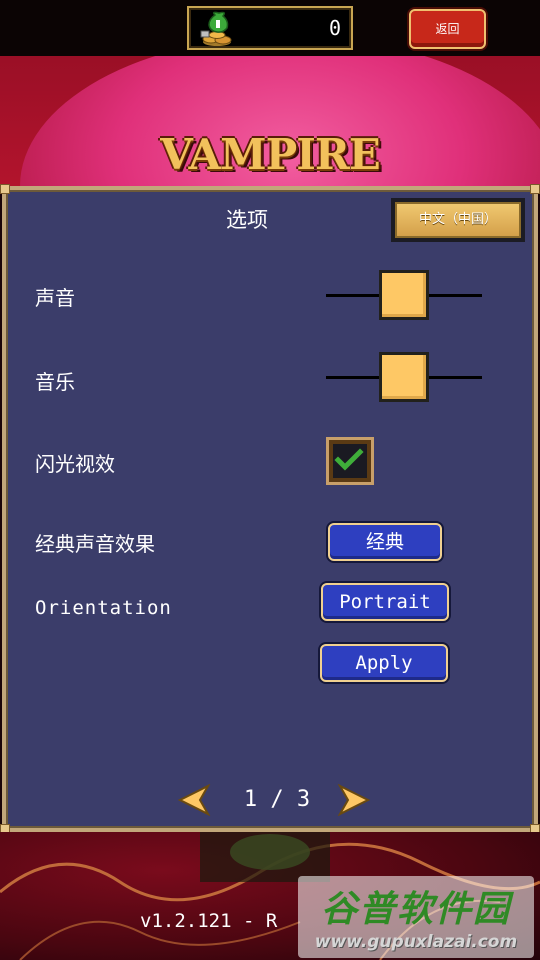 The height and width of the screenshot is (960, 540). I want to click on arrow-left-icon, so click(195, 800).